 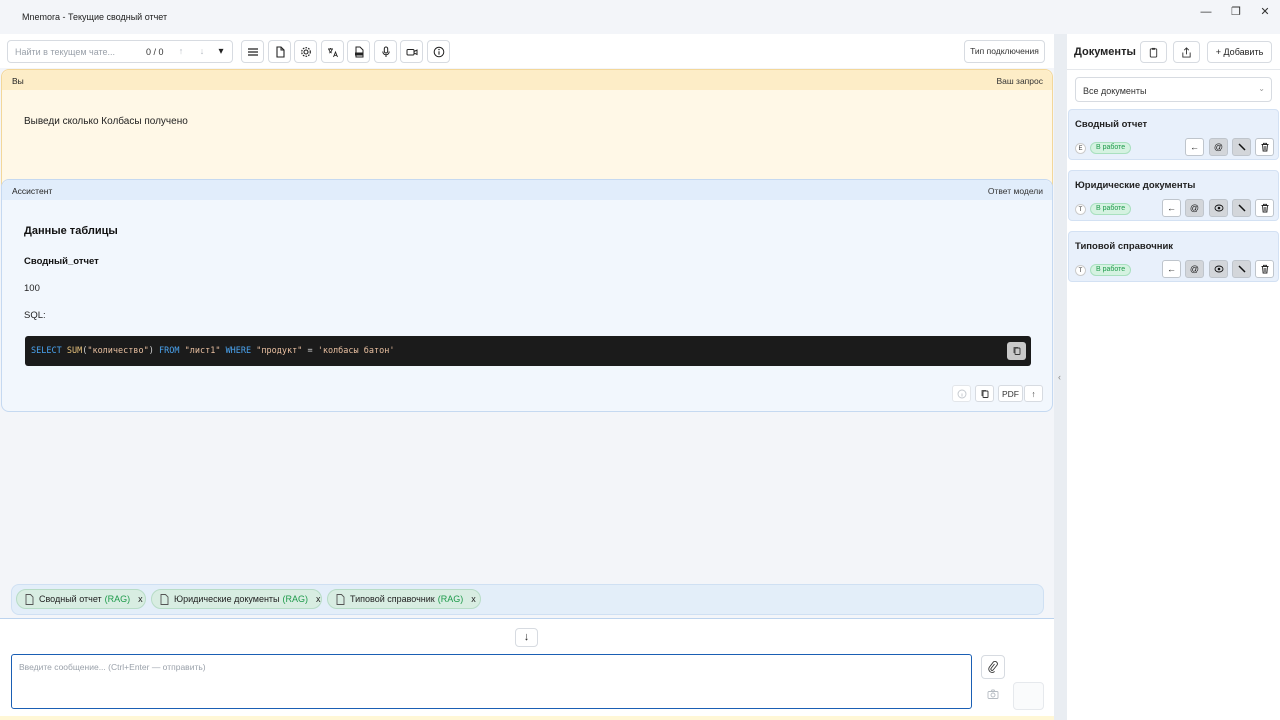 I want to click on search-options-dropdown: ▾, so click(x=221, y=51).